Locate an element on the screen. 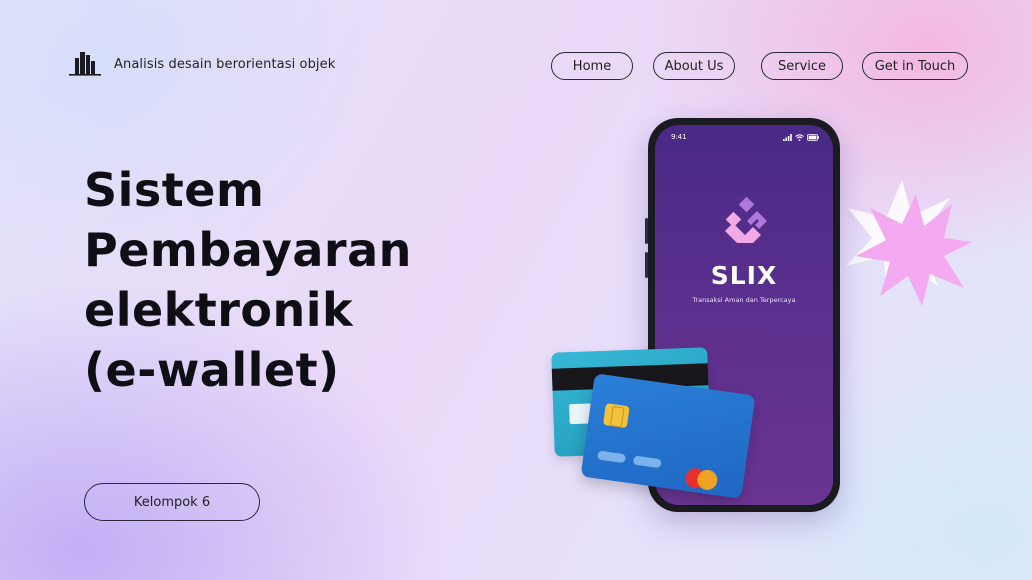 Image resolution: width=1032 pixels, height=580 pixels. app-tagline: Transaksi Aman dan Terpercaya is located at coordinates (744, 300).